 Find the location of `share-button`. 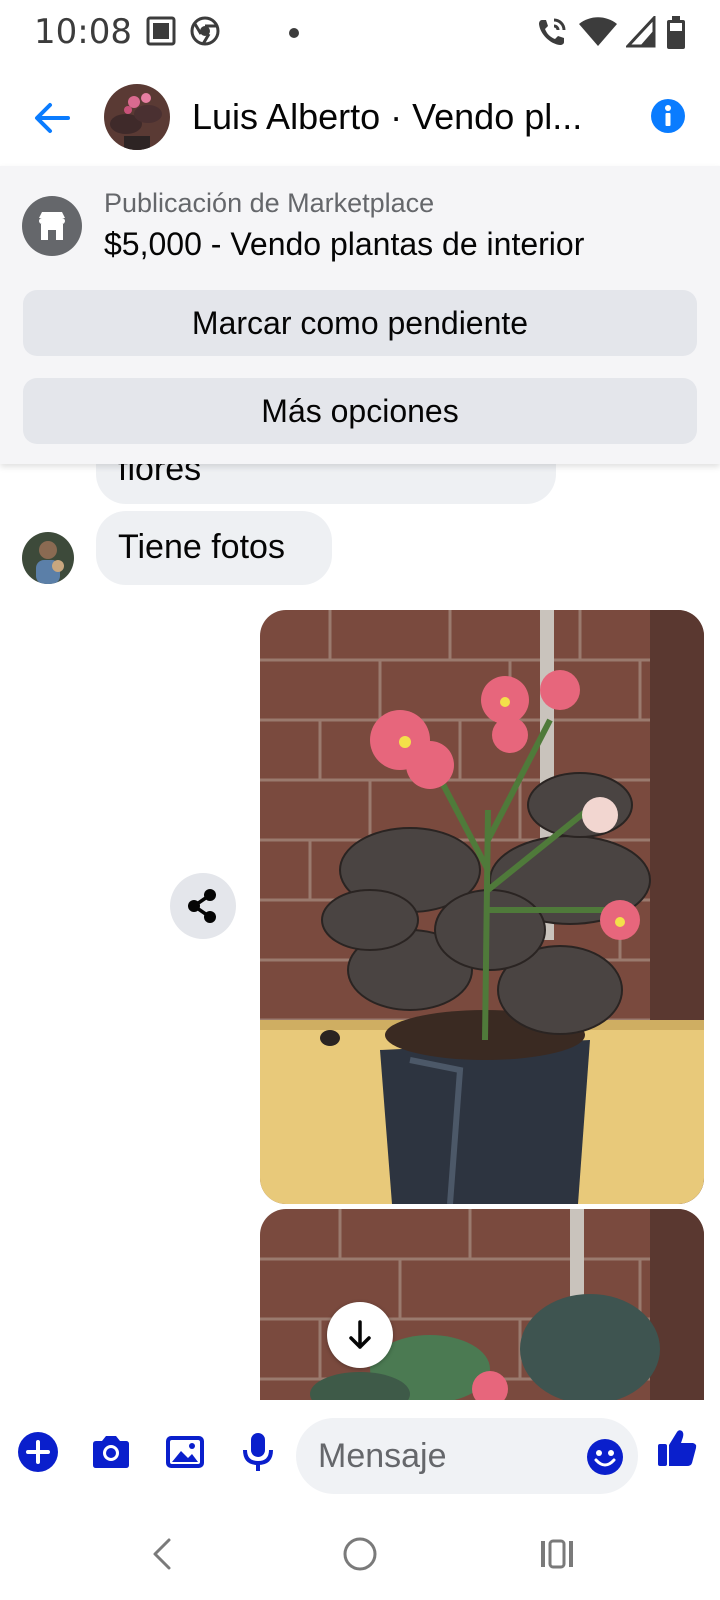

share-button is located at coordinates (203, 906).